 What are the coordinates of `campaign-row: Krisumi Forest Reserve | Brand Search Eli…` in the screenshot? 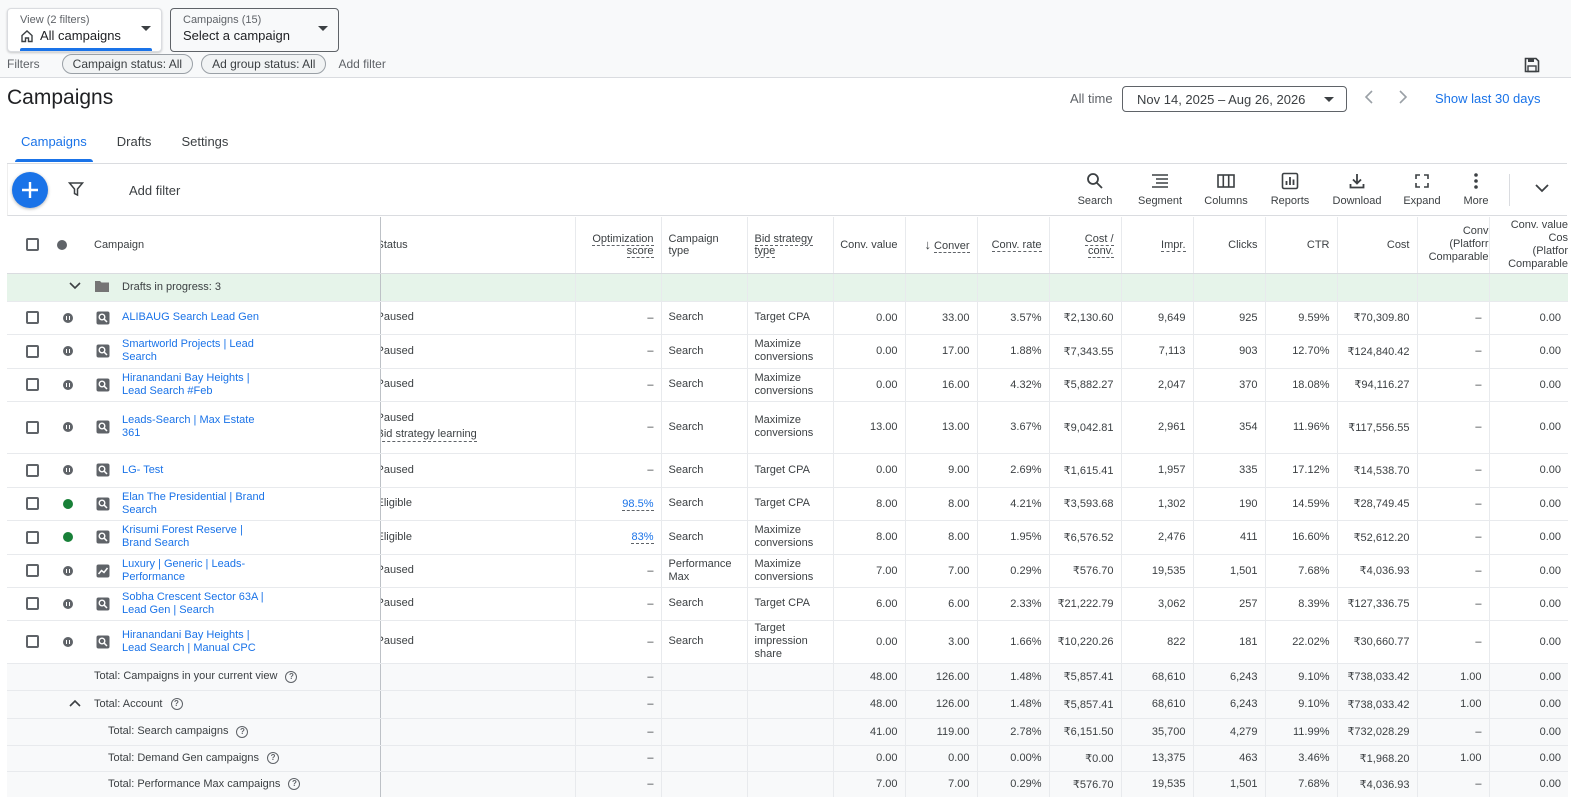 It's located at (787, 537).